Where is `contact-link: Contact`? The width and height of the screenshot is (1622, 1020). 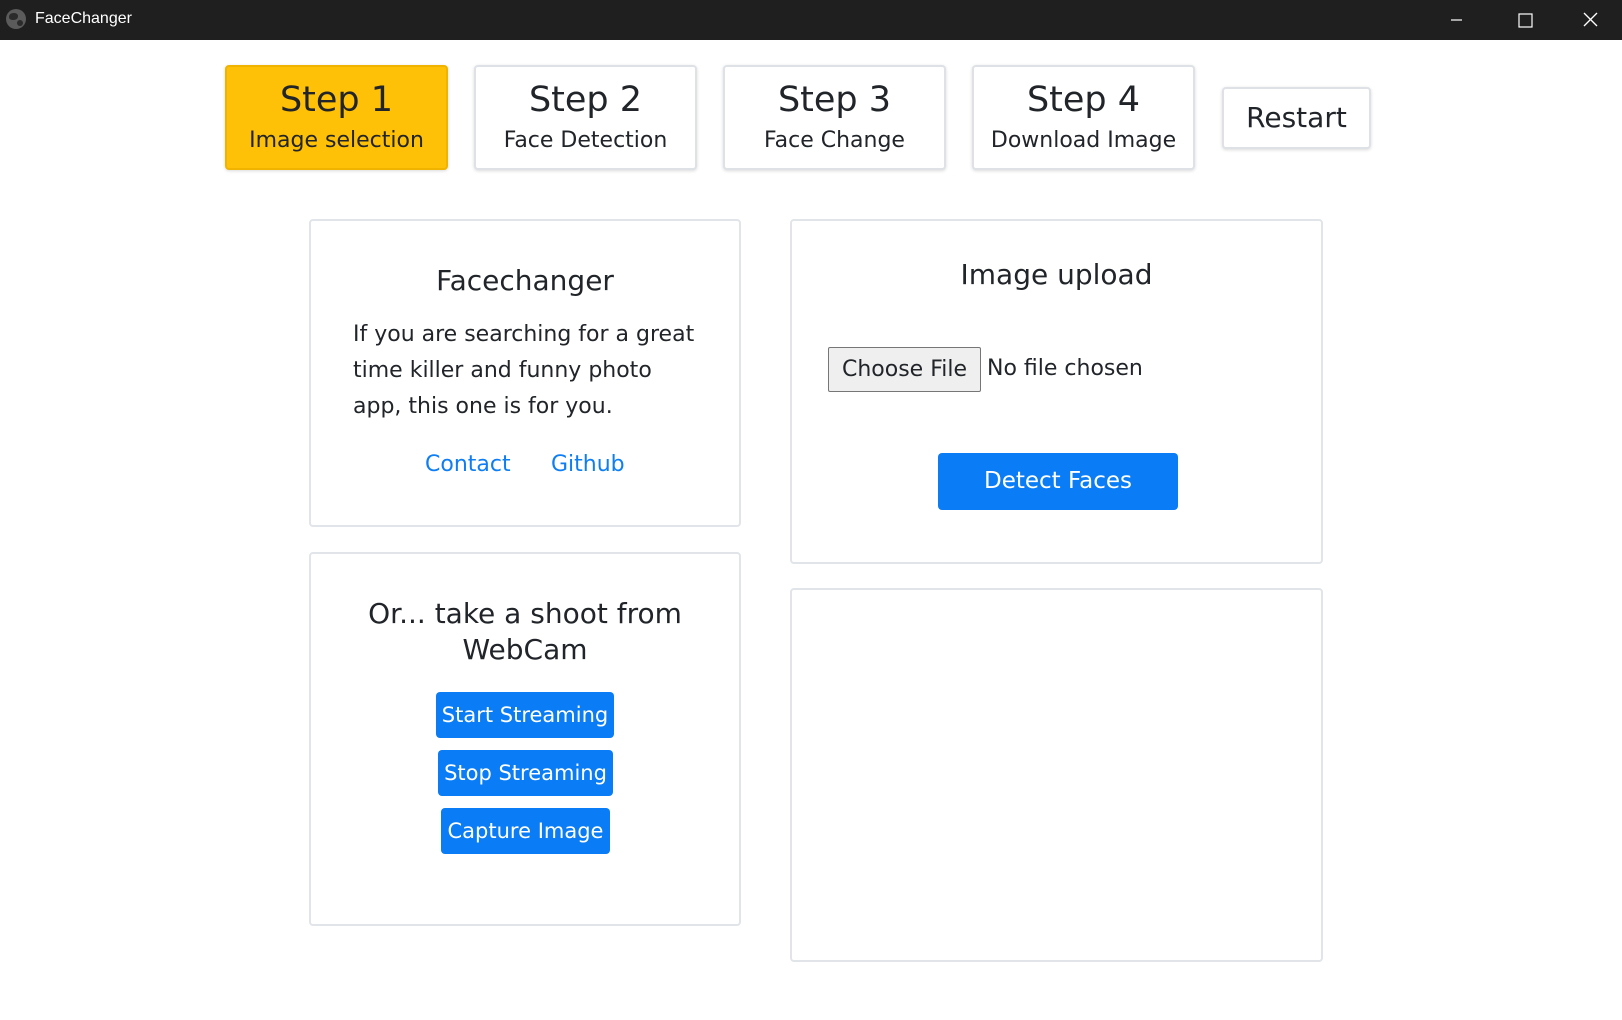
contact-link: Contact is located at coordinates (468, 465).